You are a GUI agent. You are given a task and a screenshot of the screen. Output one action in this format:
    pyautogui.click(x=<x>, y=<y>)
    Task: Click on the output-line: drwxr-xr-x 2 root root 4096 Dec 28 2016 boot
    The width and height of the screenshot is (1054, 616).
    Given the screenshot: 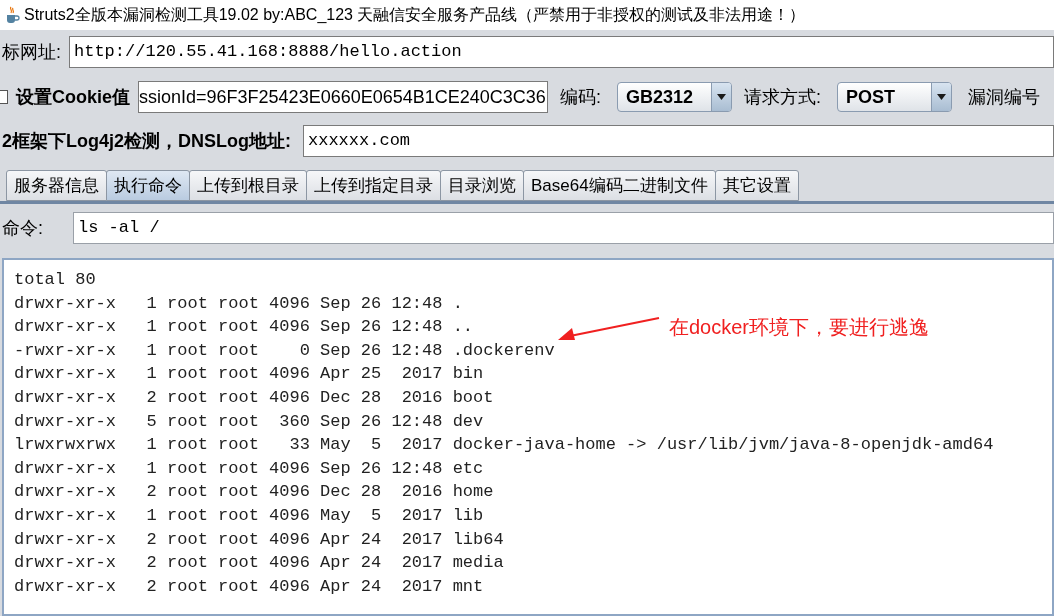 What is the action you would take?
    pyautogui.click(x=254, y=397)
    